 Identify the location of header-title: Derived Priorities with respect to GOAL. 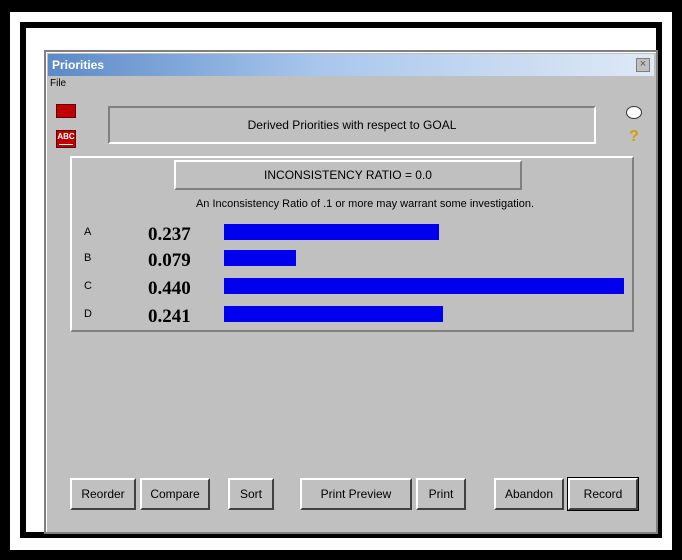
(352, 125).